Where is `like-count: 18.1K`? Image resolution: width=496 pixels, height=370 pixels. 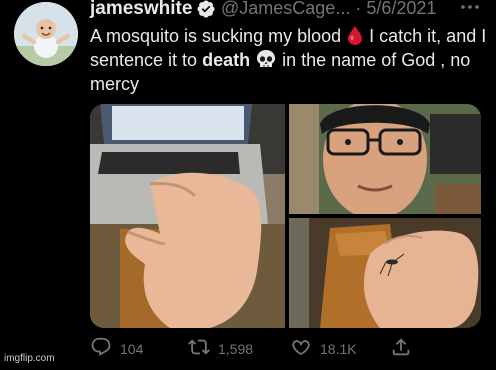 like-count: 18.1K is located at coordinates (338, 349).